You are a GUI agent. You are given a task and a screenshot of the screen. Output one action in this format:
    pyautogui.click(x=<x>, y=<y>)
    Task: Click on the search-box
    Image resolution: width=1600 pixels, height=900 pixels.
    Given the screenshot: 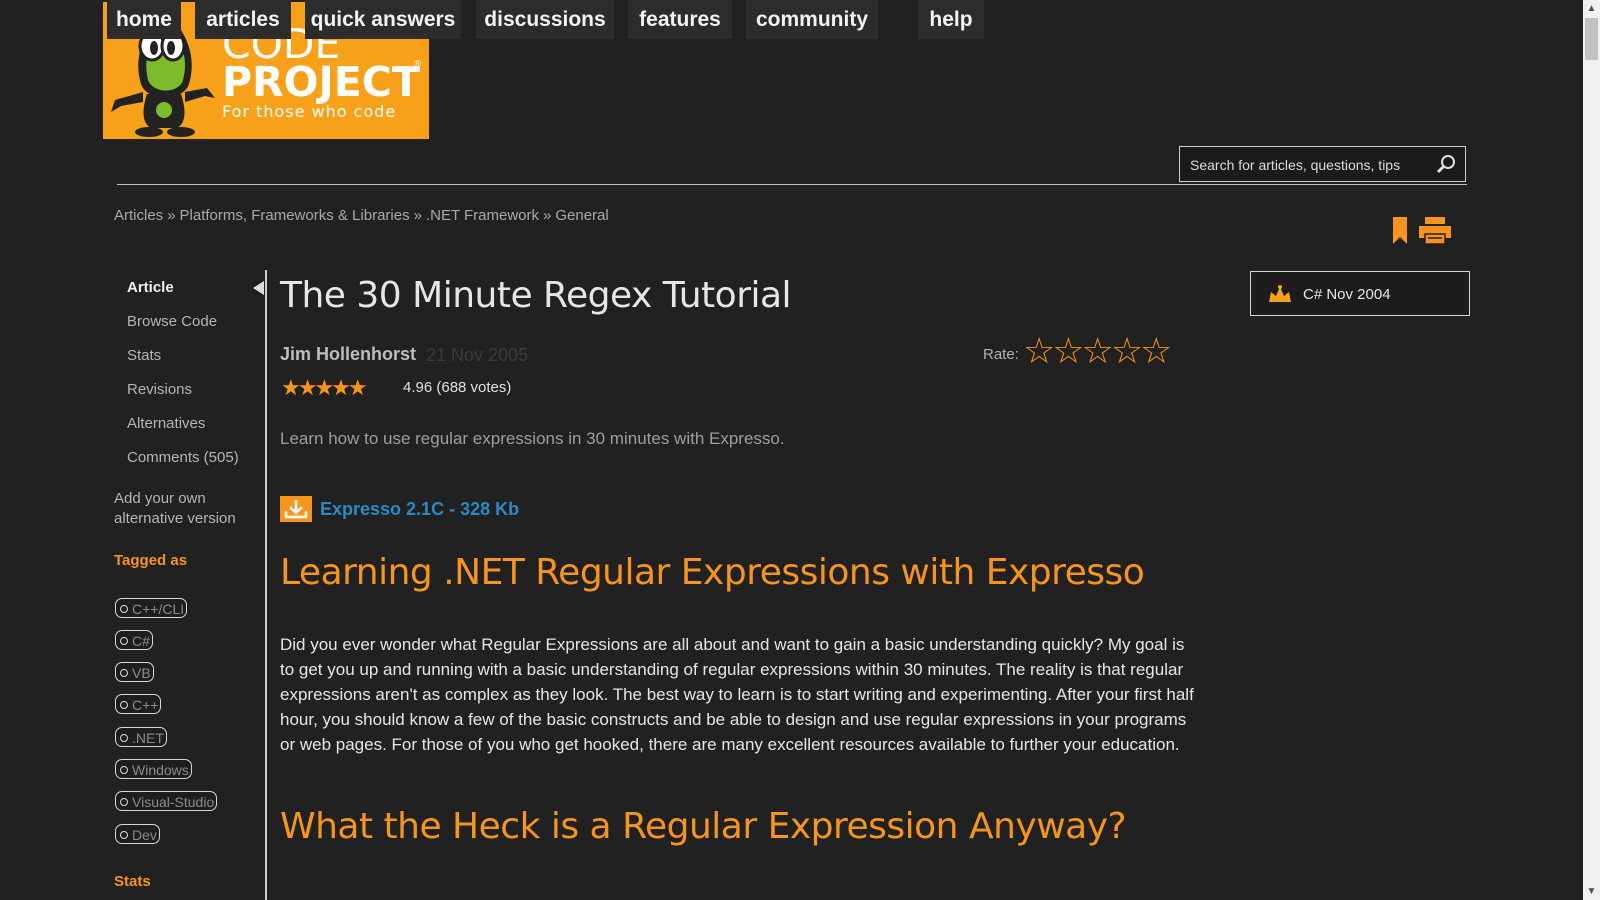 What is the action you would take?
    pyautogui.click(x=1322, y=164)
    